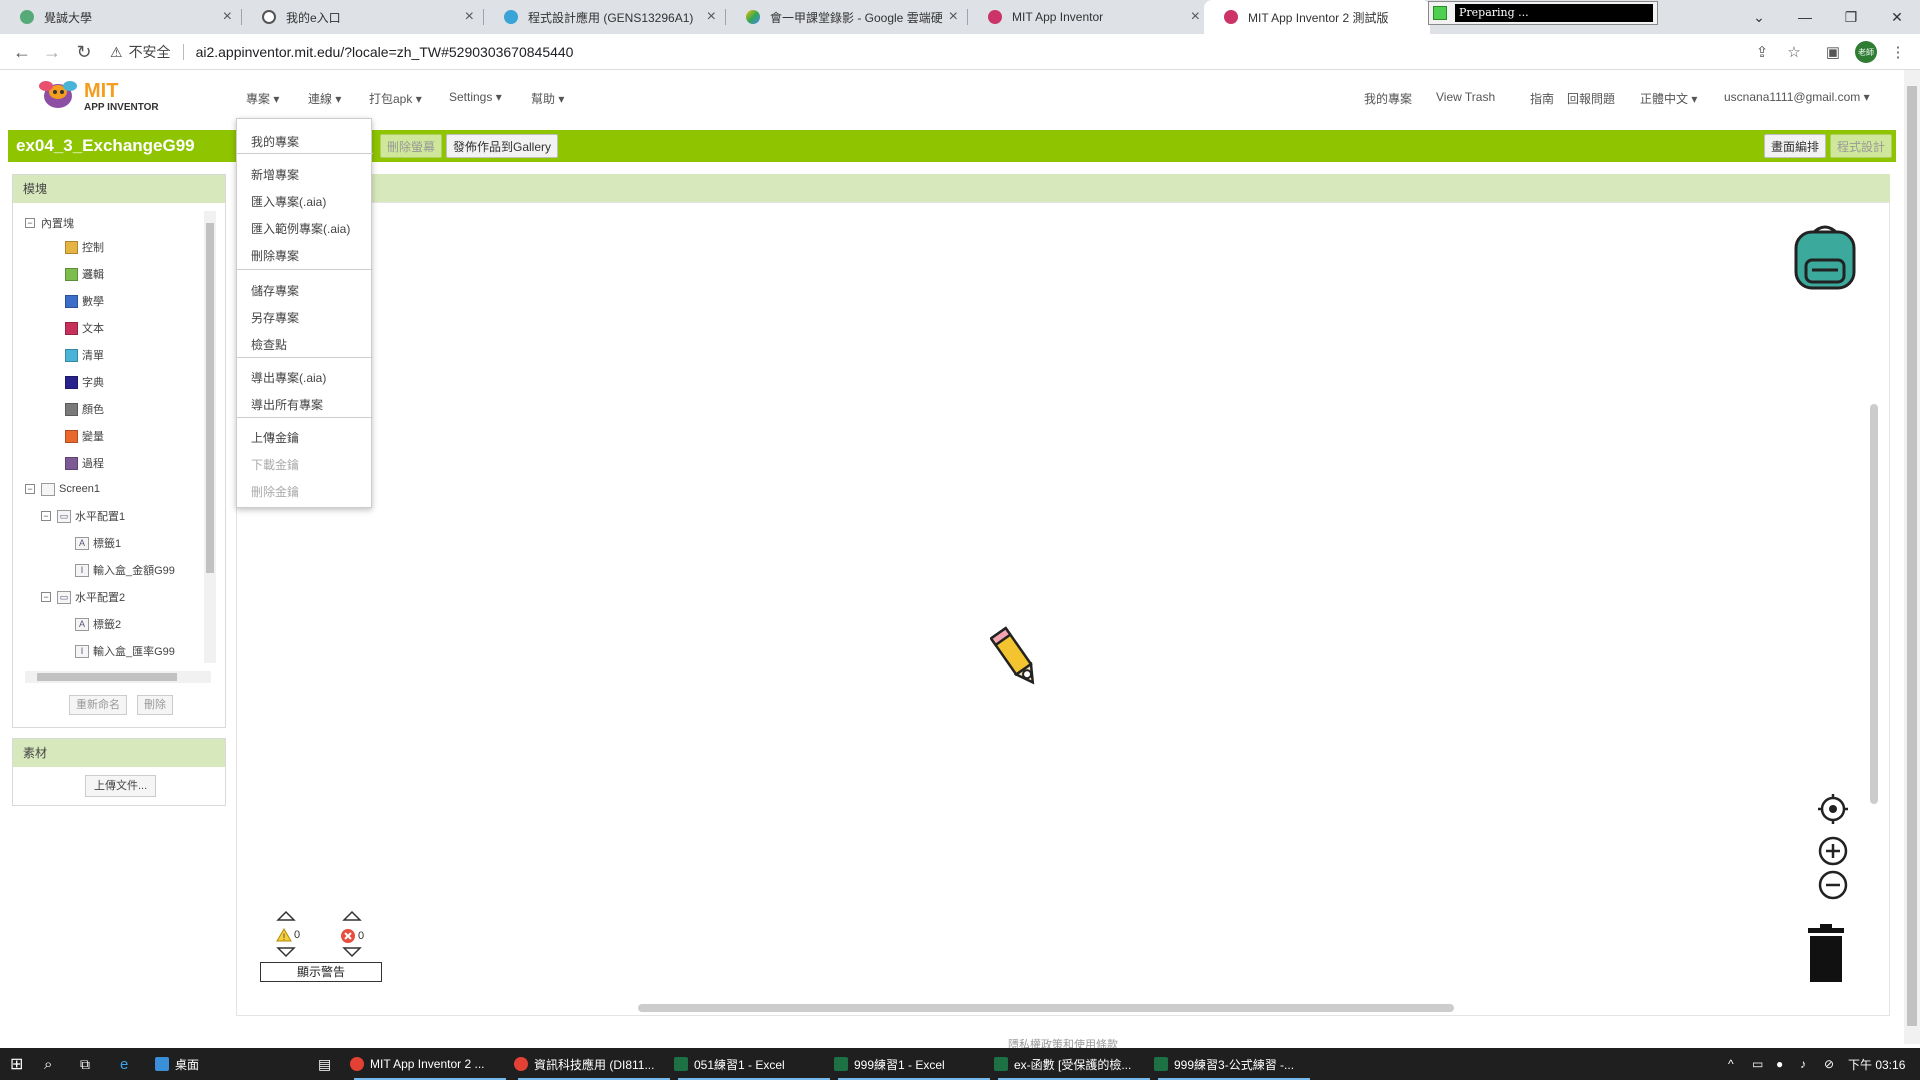 This screenshot has width=1920, height=1080. Describe the element at coordinates (502, 146) in the screenshot. I see `publish-gallery-button: 發佈作品到Gallery` at that location.